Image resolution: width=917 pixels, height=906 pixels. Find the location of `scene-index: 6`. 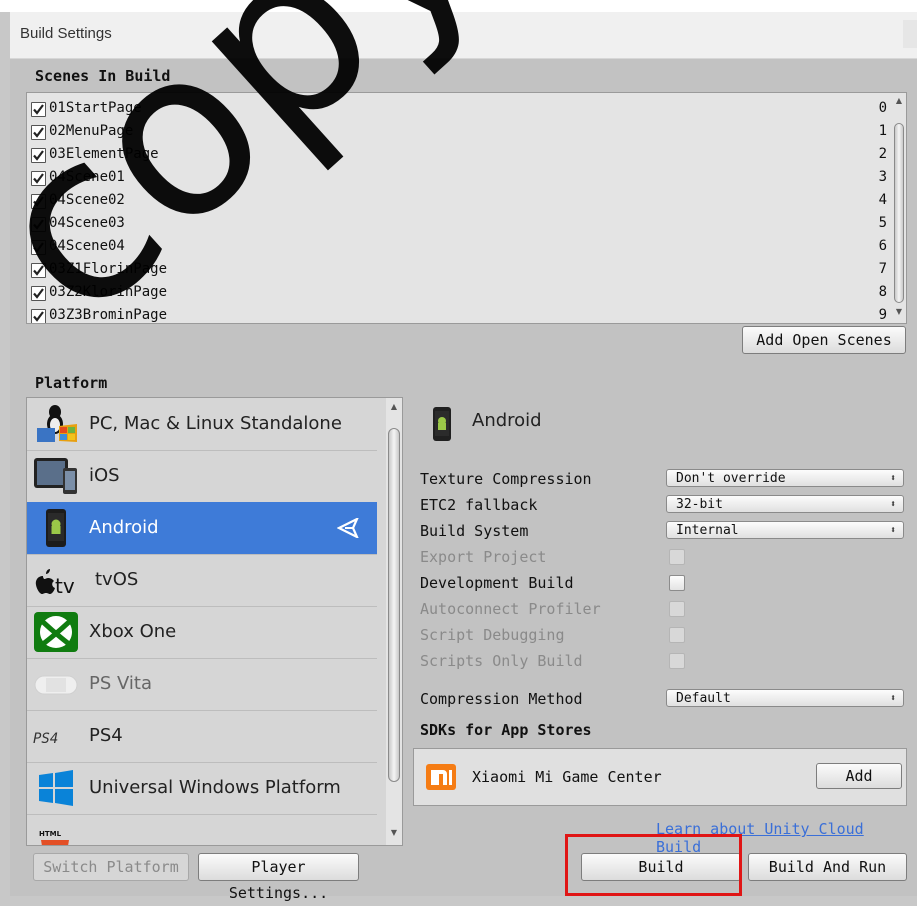

scene-index: 6 is located at coordinates (882, 246).